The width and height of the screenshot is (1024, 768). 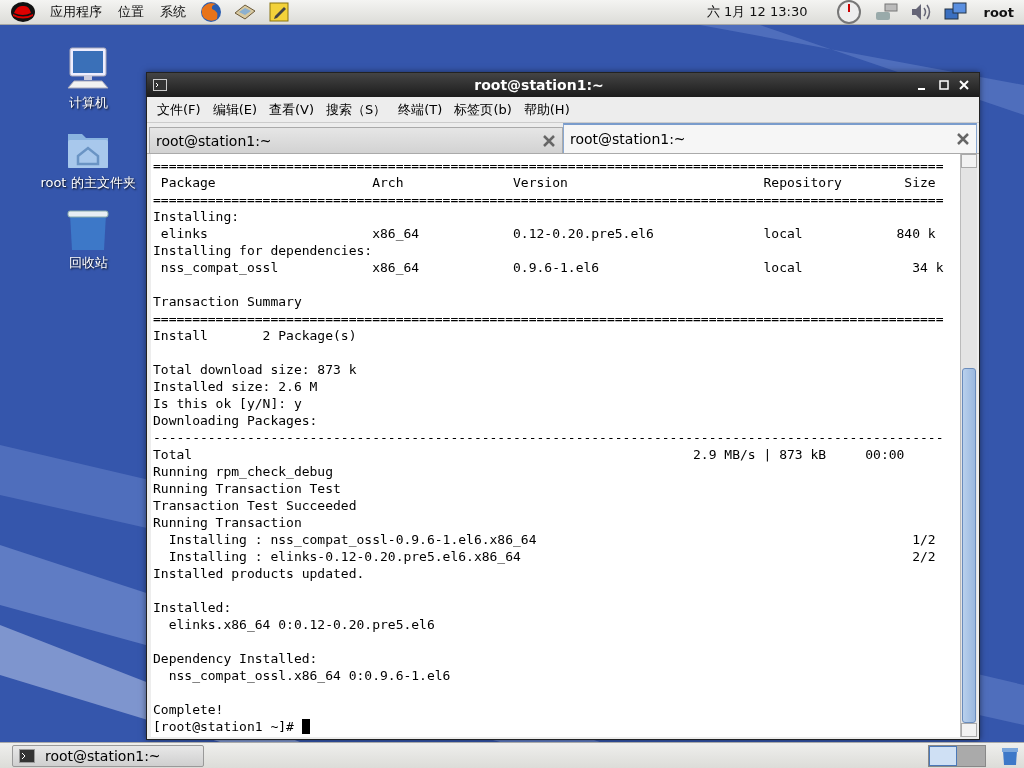 I want to click on trash-icon, so click(x=1010, y=755).